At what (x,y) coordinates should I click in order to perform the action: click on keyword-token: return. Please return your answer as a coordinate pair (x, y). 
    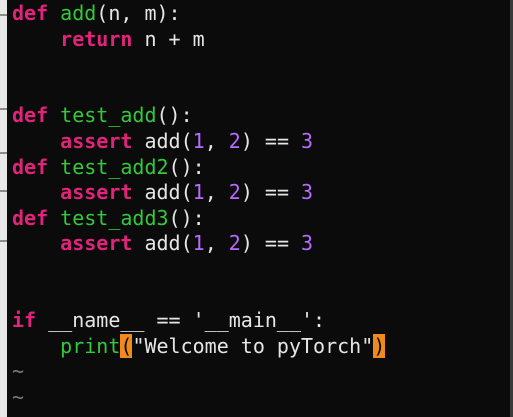
    Looking at the image, I should click on (96, 38).